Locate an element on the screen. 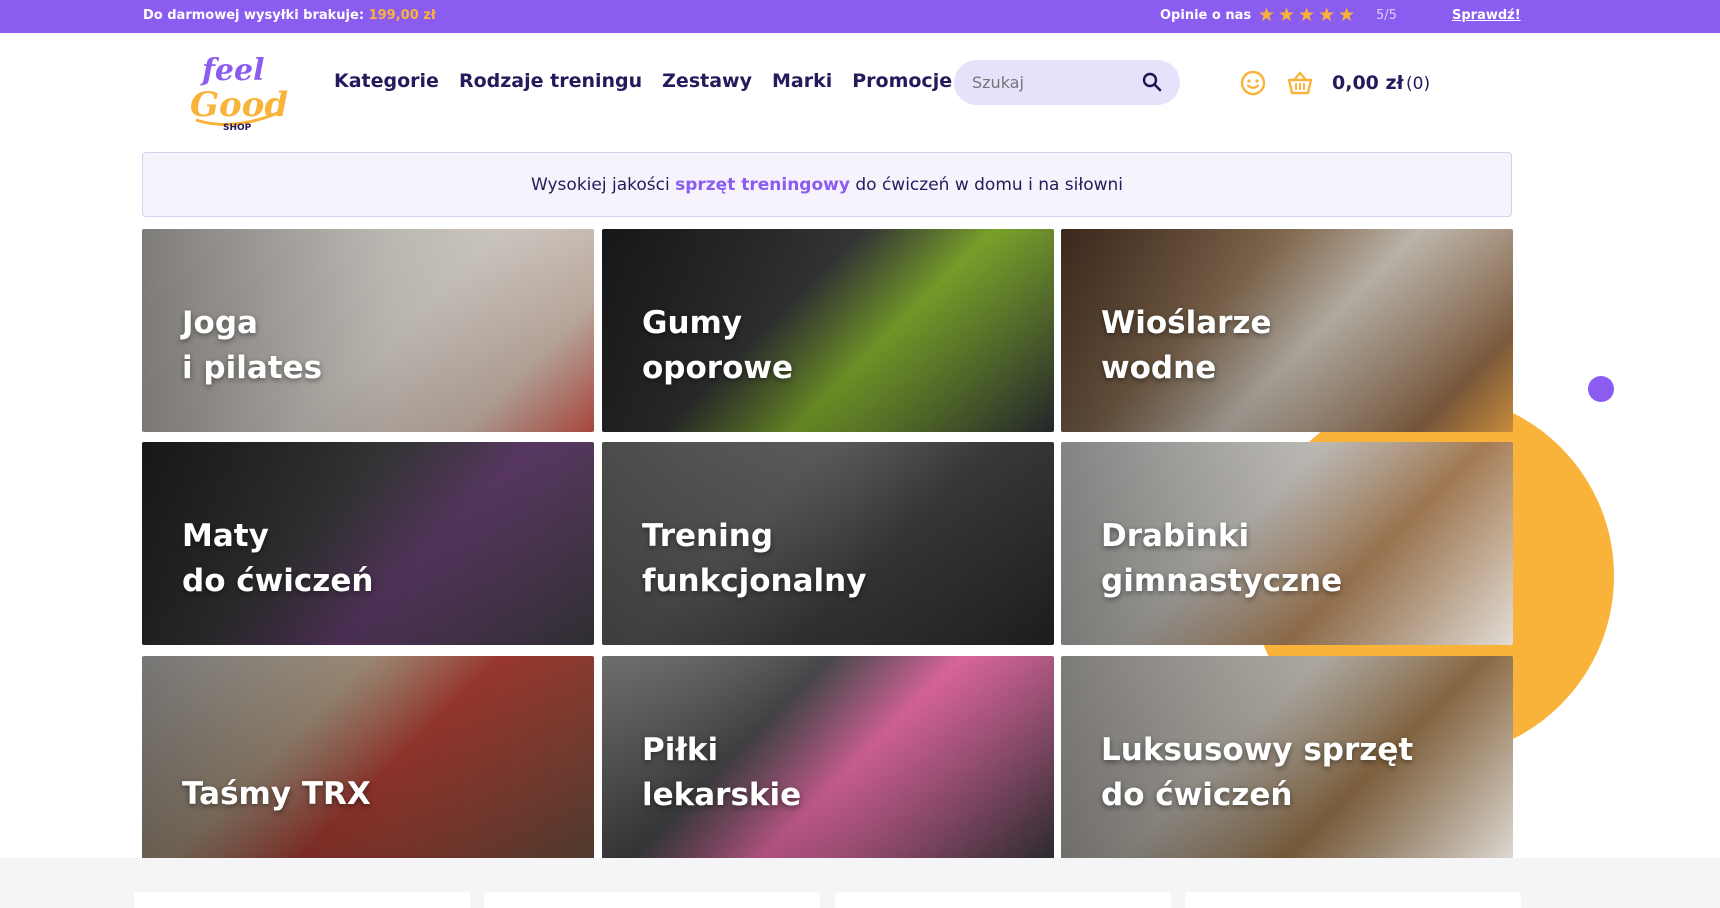  rating-score: 5/5 is located at coordinates (1386, 15).